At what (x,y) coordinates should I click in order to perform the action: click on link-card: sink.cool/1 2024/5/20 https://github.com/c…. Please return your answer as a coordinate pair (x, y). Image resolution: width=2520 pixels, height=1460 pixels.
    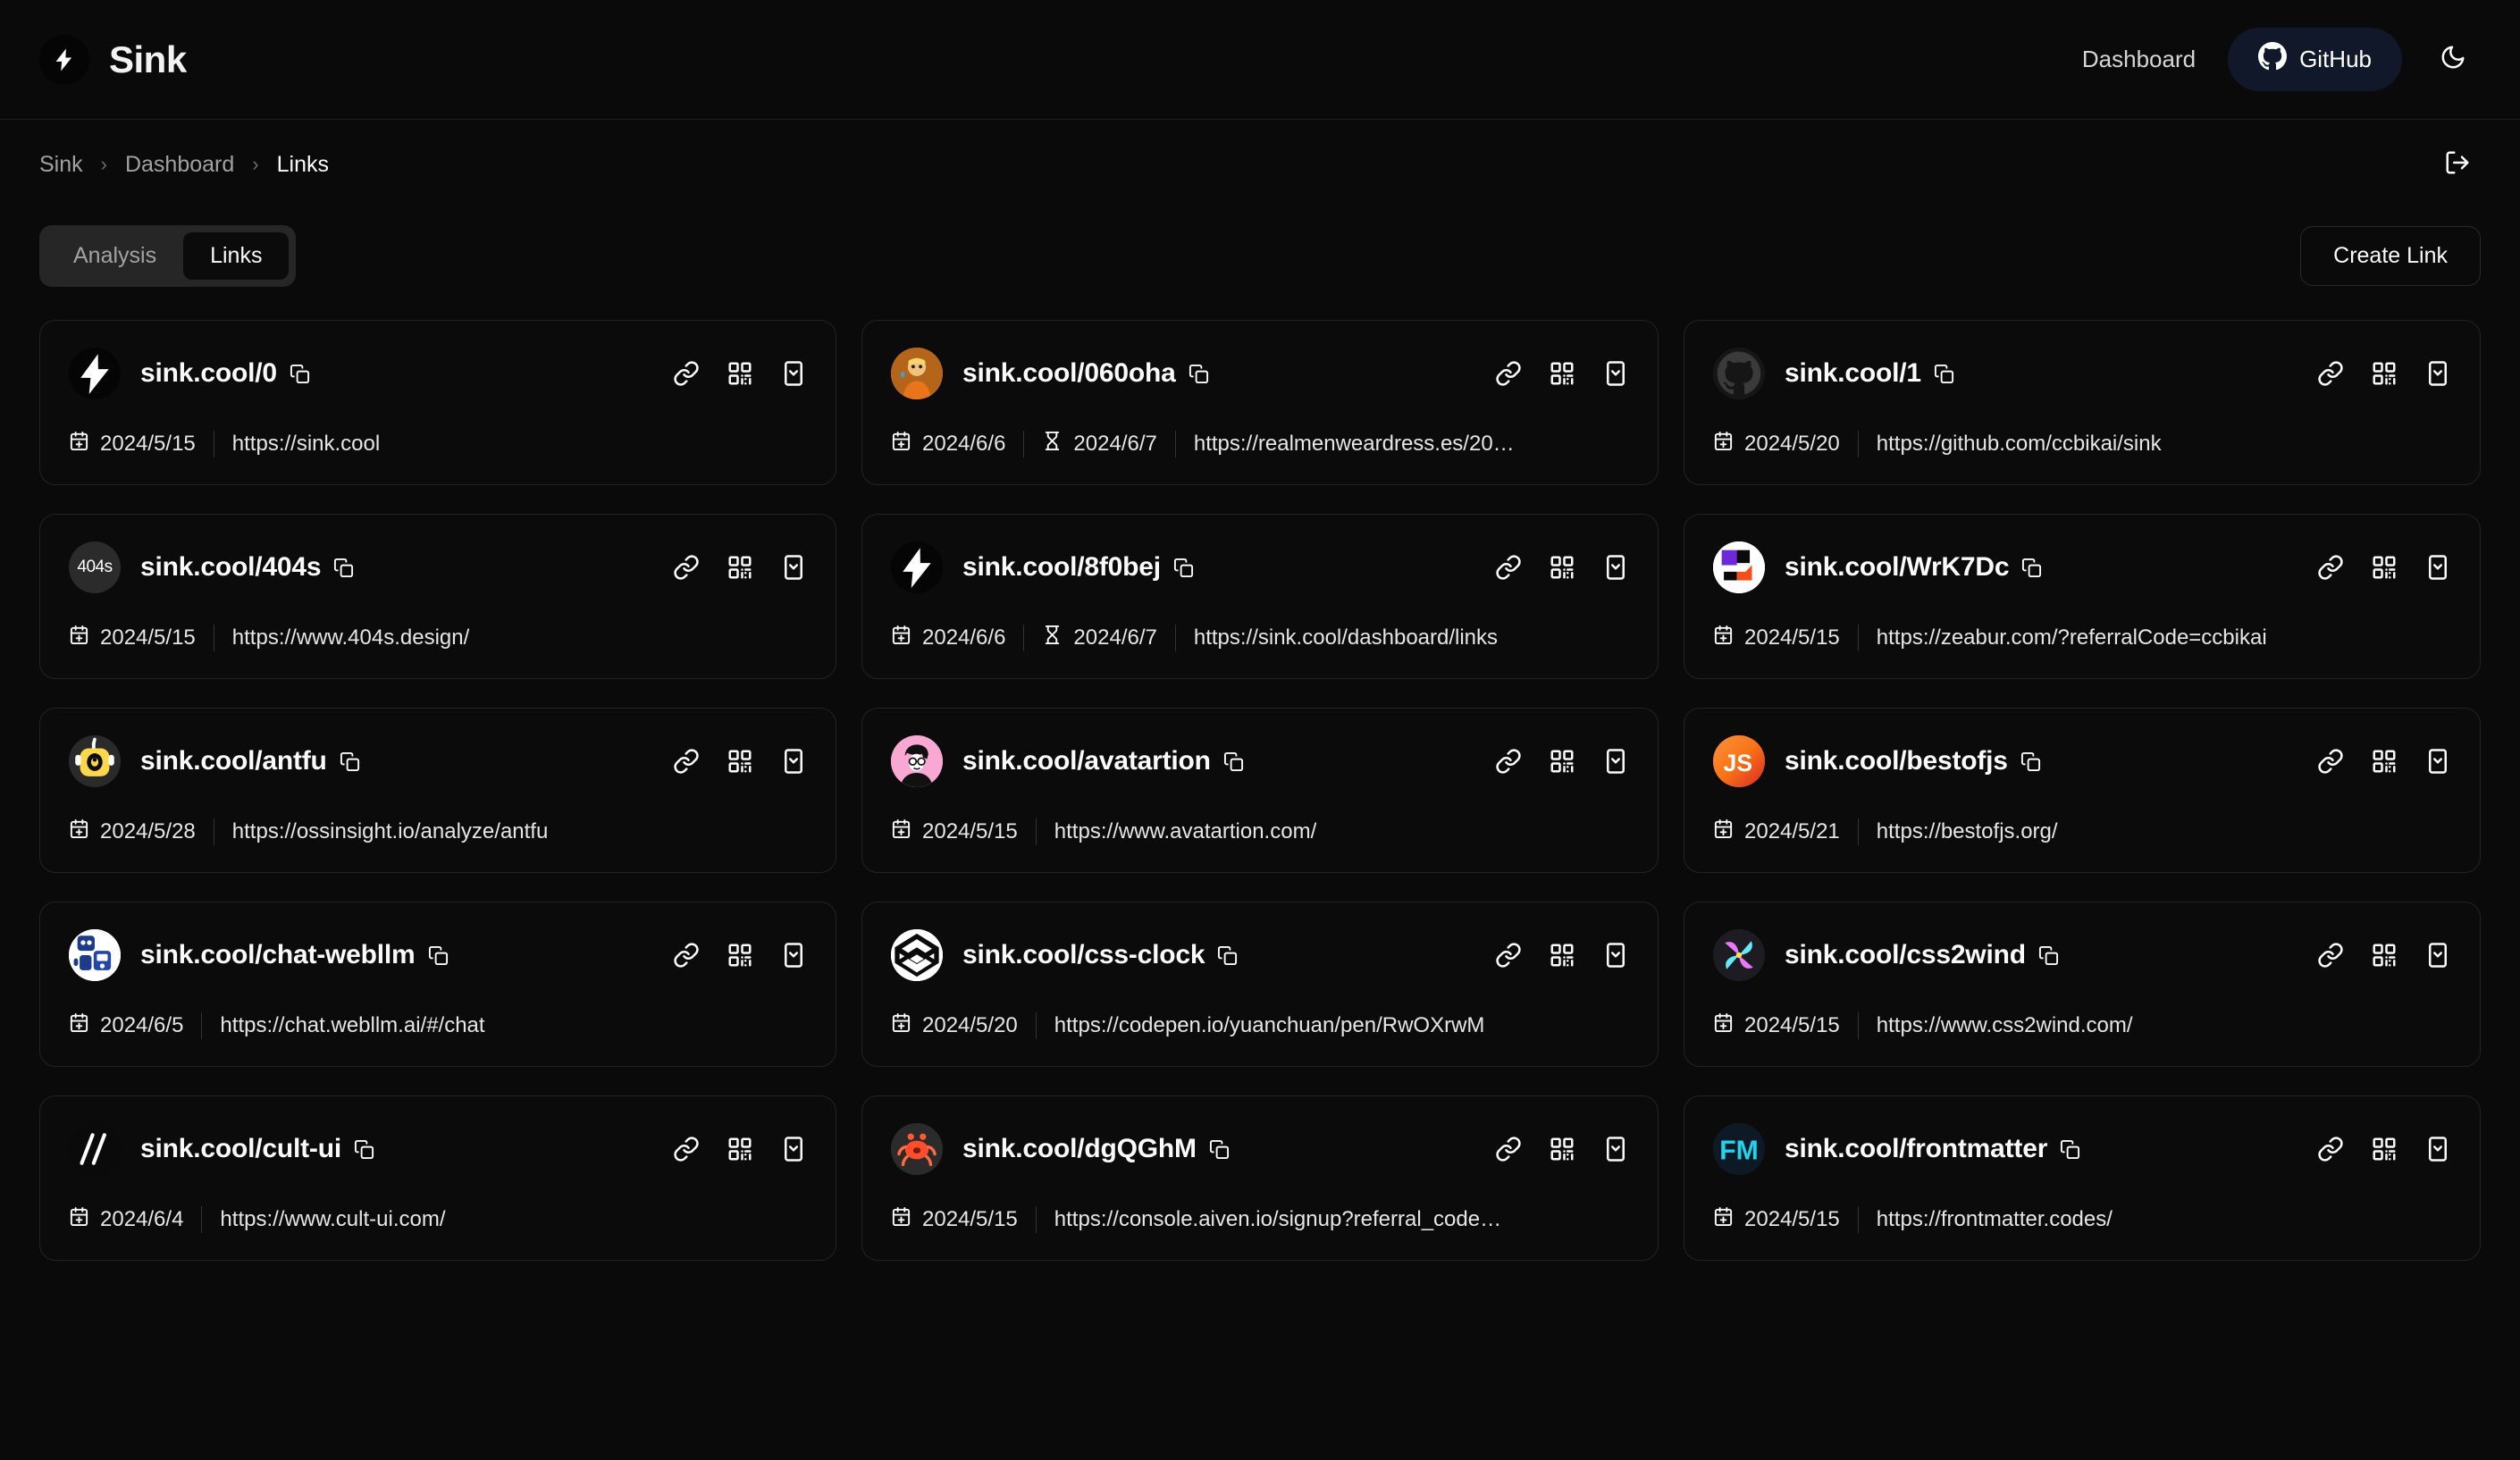
    Looking at the image, I should click on (2082, 402).